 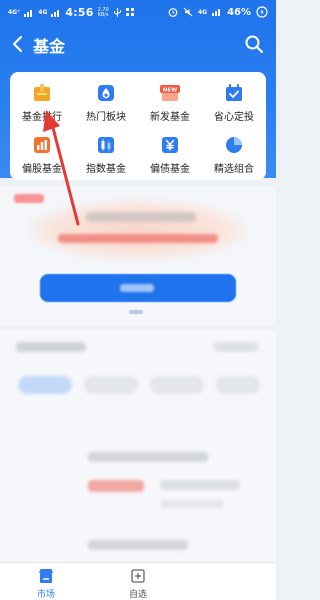 What do you see at coordinates (46, 583) in the screenshot?
I see `tab-market: 市场` at bounding box center [46, 583].